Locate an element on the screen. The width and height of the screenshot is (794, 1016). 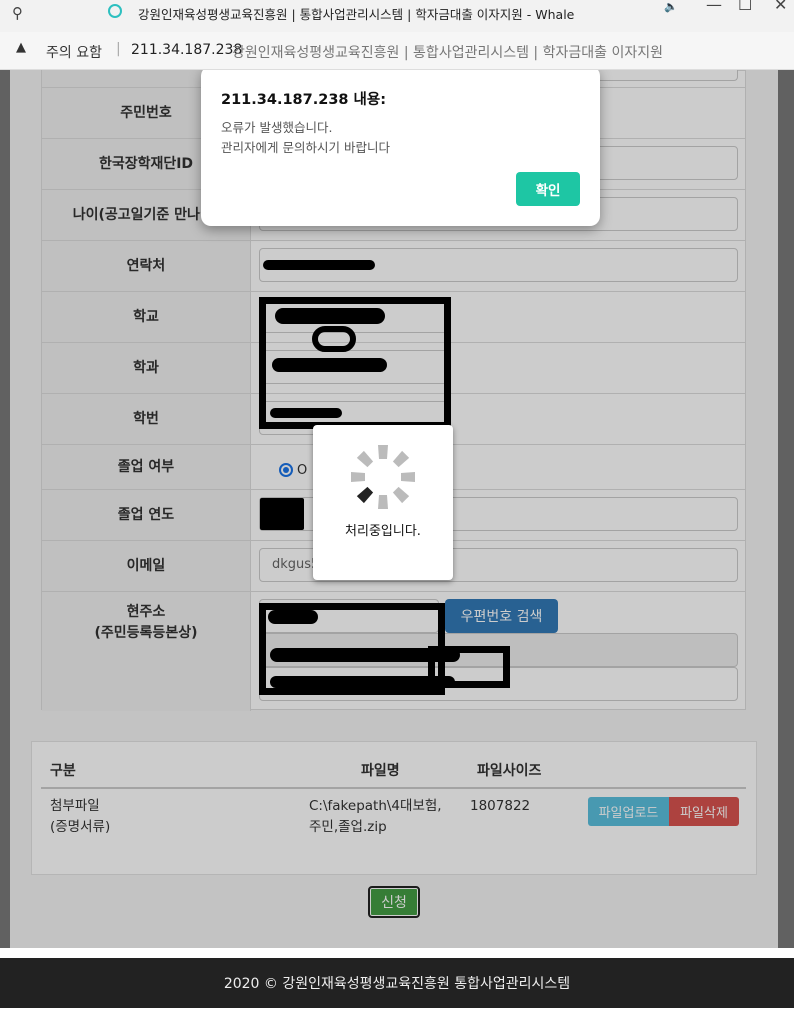
minimize-icon: — is located at coordinates (714, 7).